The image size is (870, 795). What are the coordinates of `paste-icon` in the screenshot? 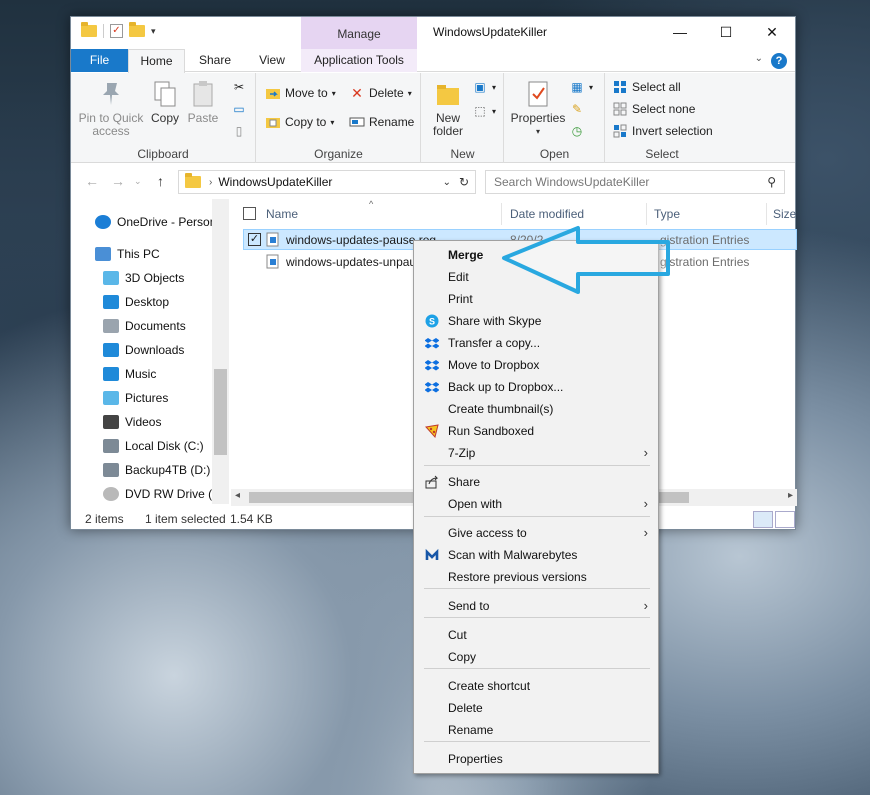 It's located at (203, 94).